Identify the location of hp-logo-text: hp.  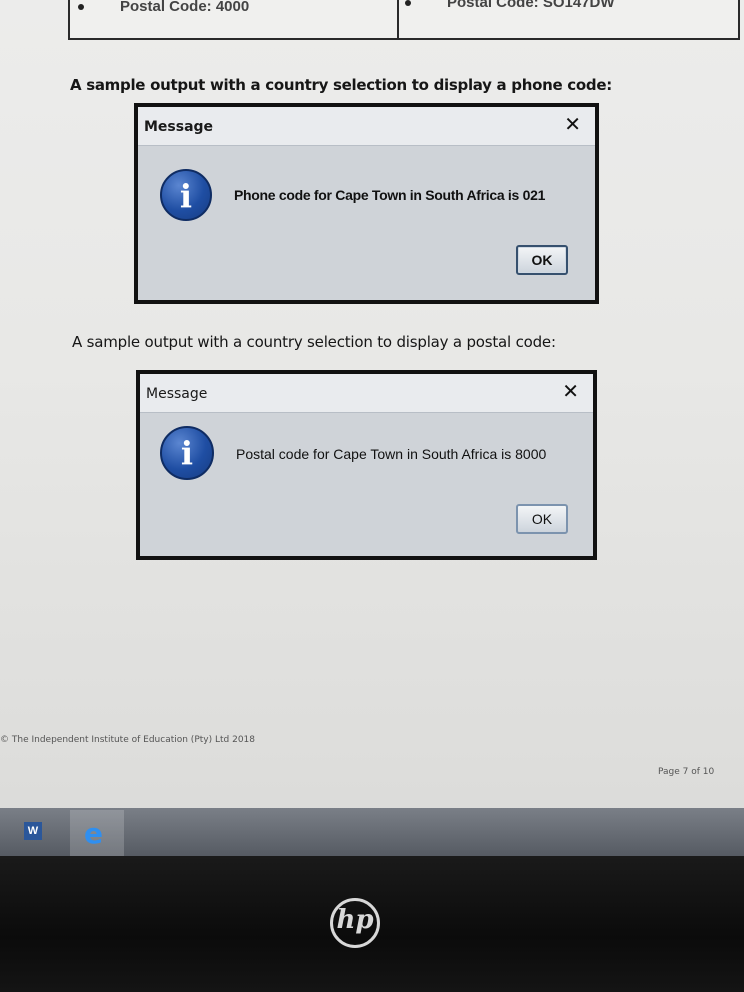
(355, 920).